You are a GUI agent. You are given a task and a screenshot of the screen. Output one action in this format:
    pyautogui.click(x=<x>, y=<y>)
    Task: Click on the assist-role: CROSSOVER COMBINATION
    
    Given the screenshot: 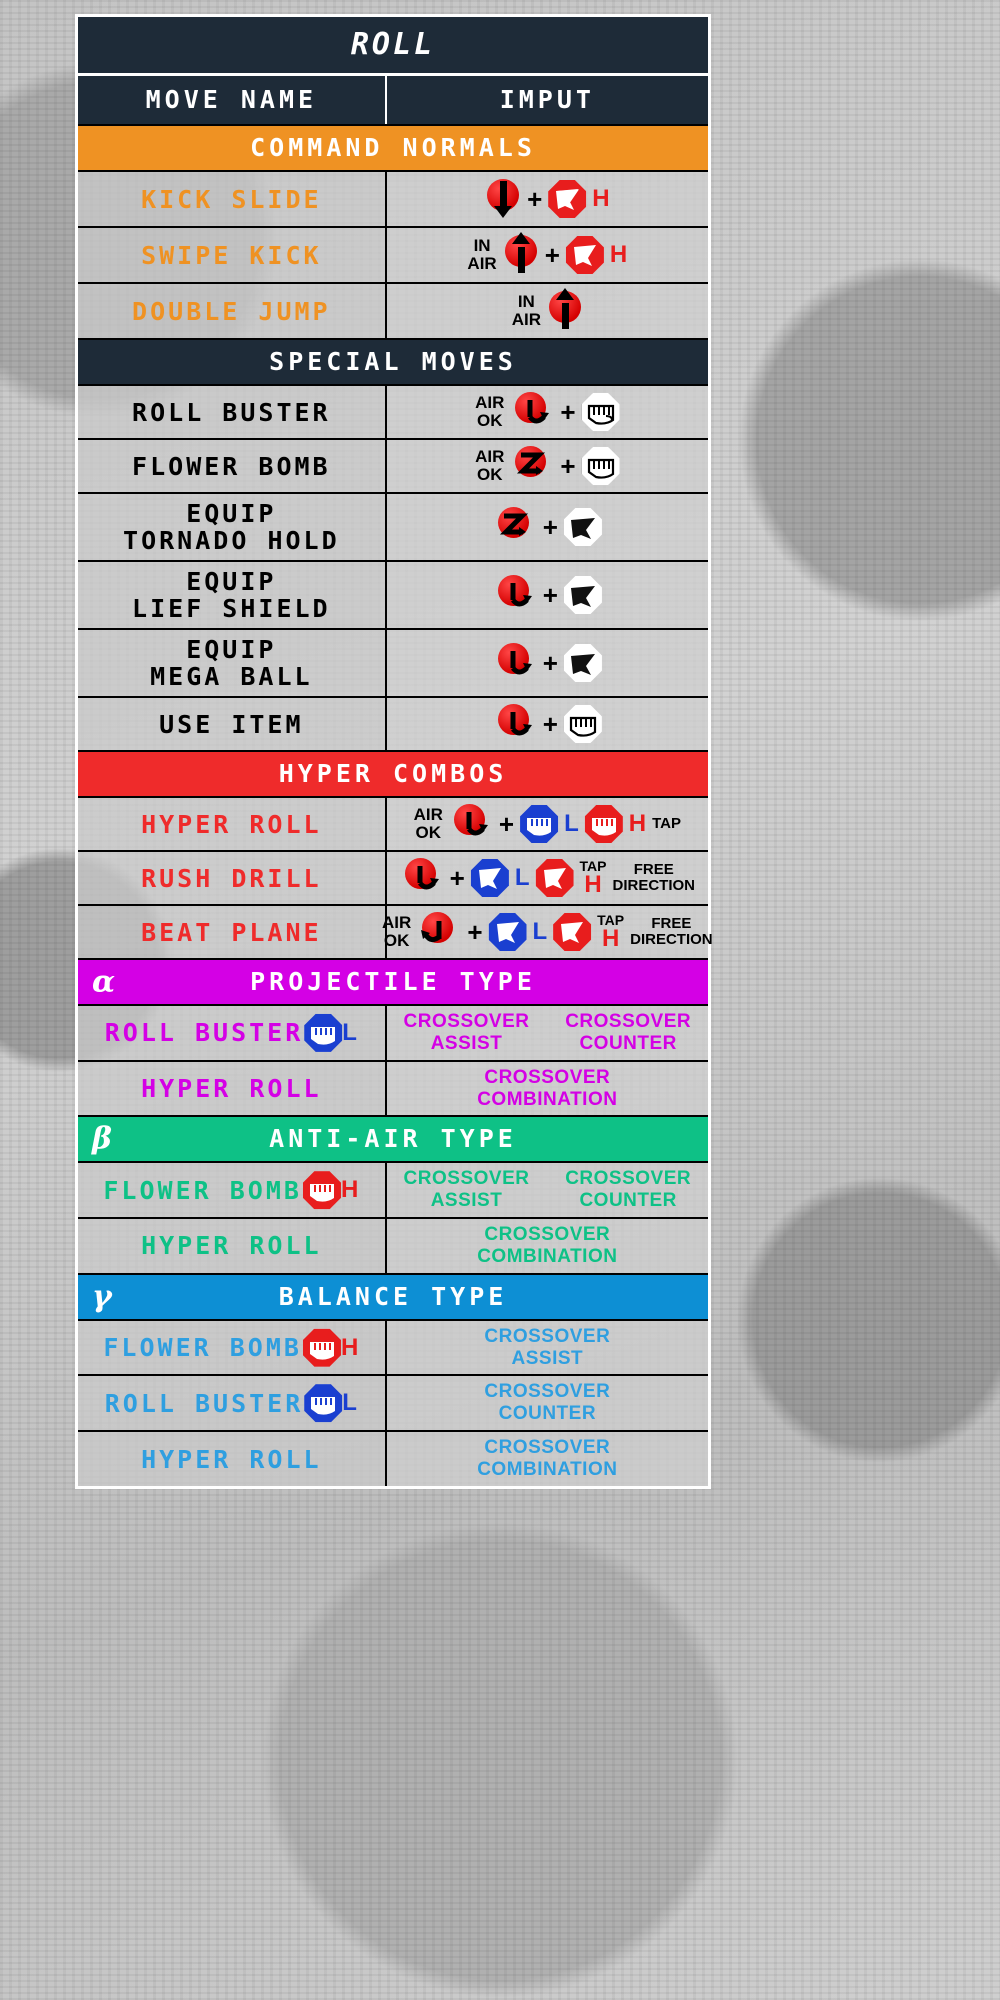 What is the action you would take?
    pyautogui.click(x=547, y=1088)
    